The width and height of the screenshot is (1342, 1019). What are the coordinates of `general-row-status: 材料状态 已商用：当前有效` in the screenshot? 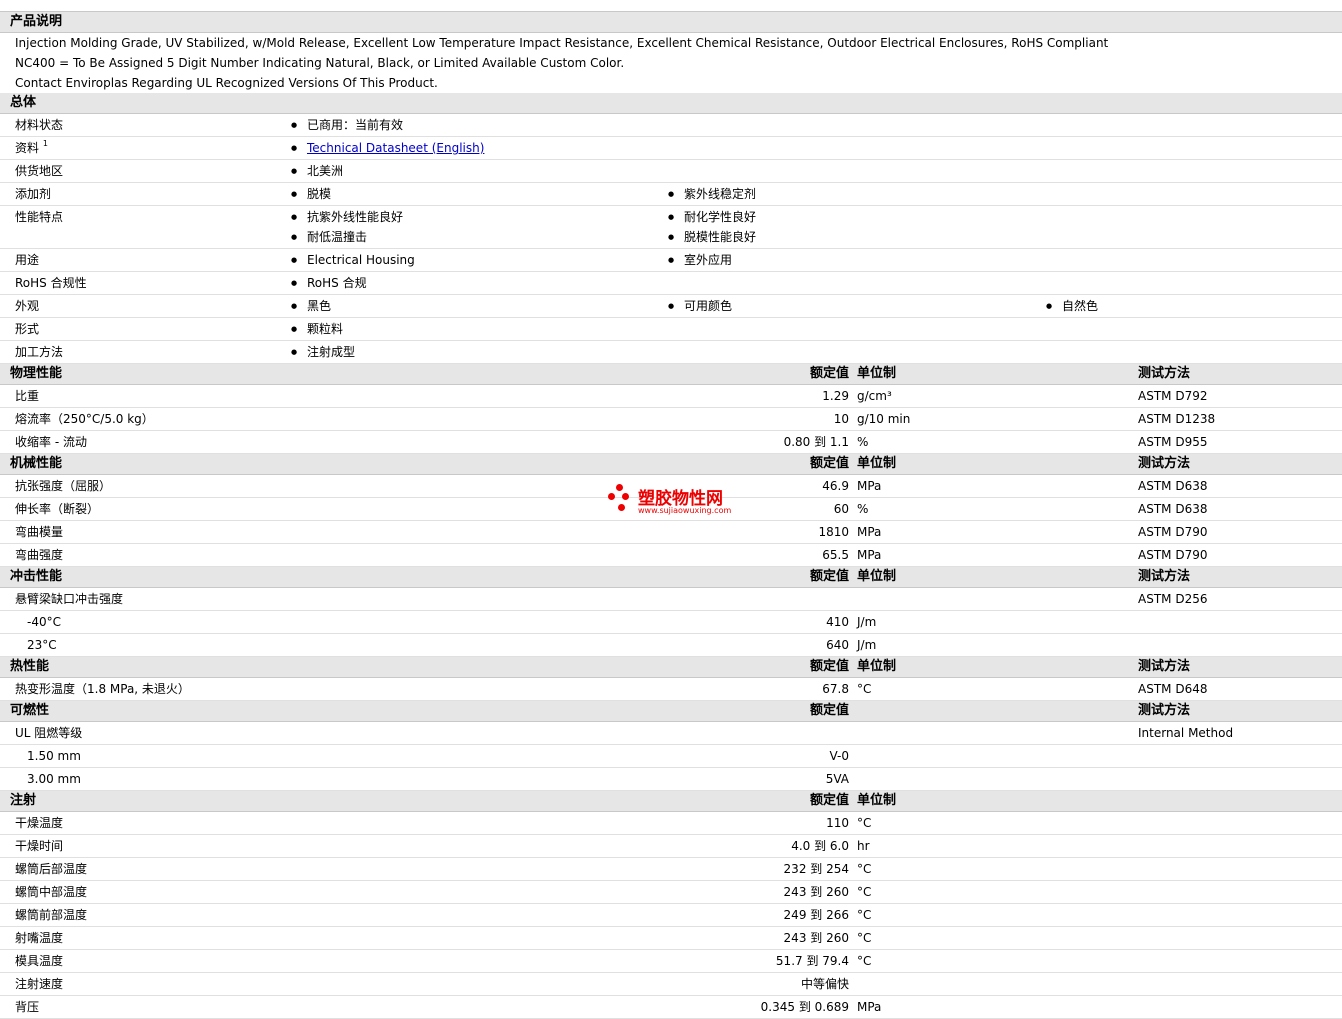 It's located at (671, 125).